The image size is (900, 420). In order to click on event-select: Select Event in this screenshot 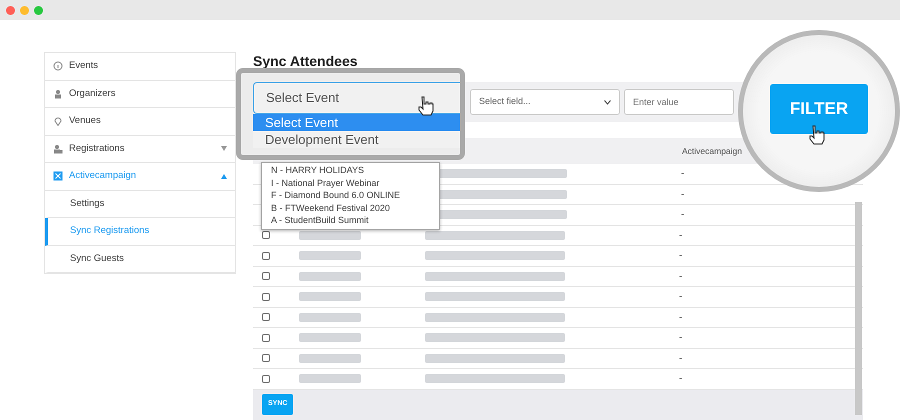, I will do `click(356, 98)`.